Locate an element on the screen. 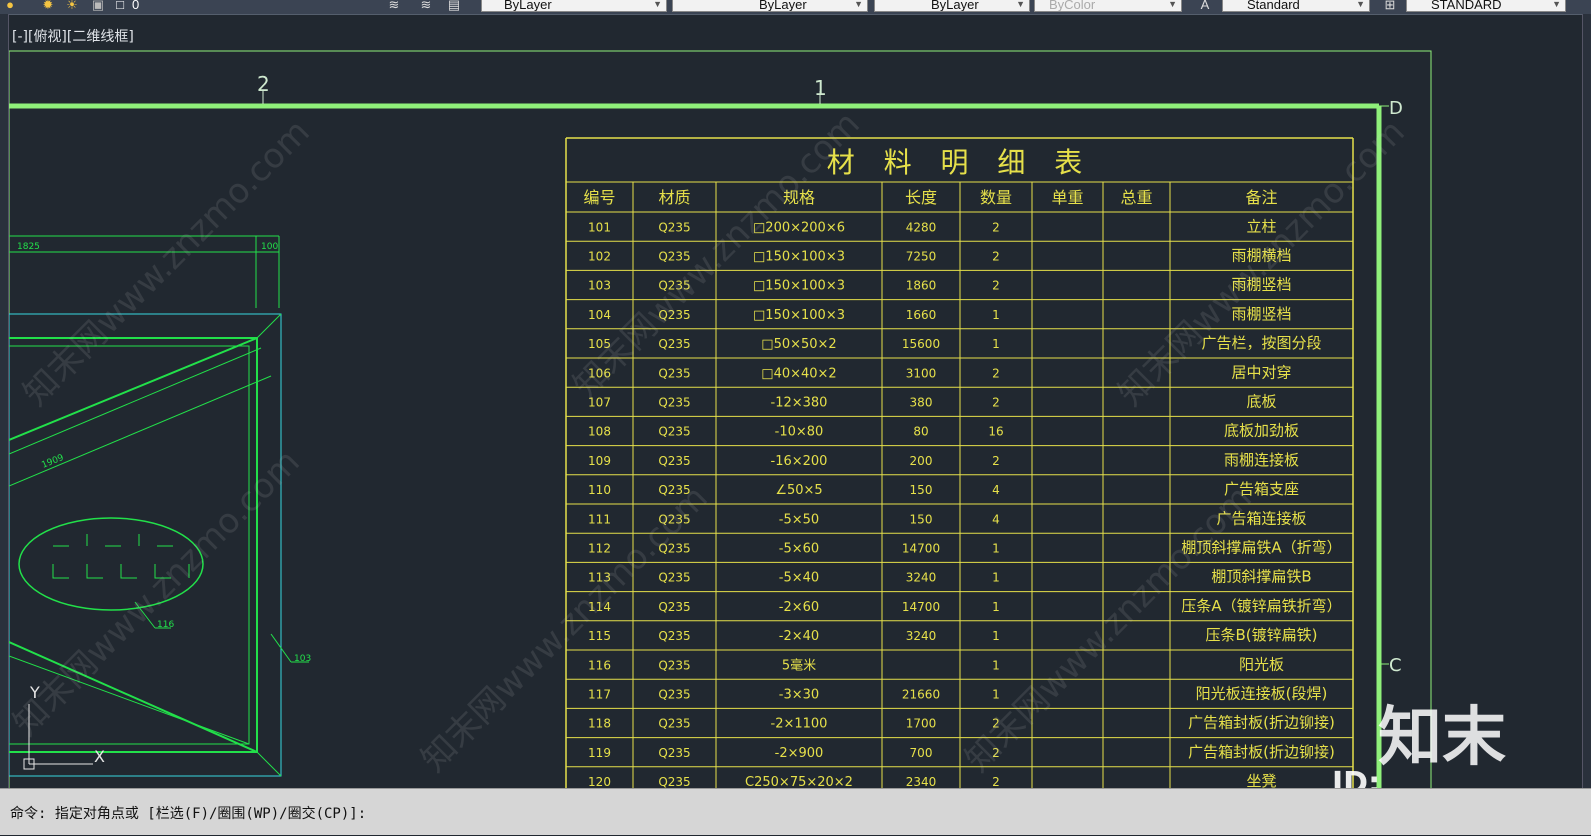  table-cell: 120 is located at coordinates (599, 781).